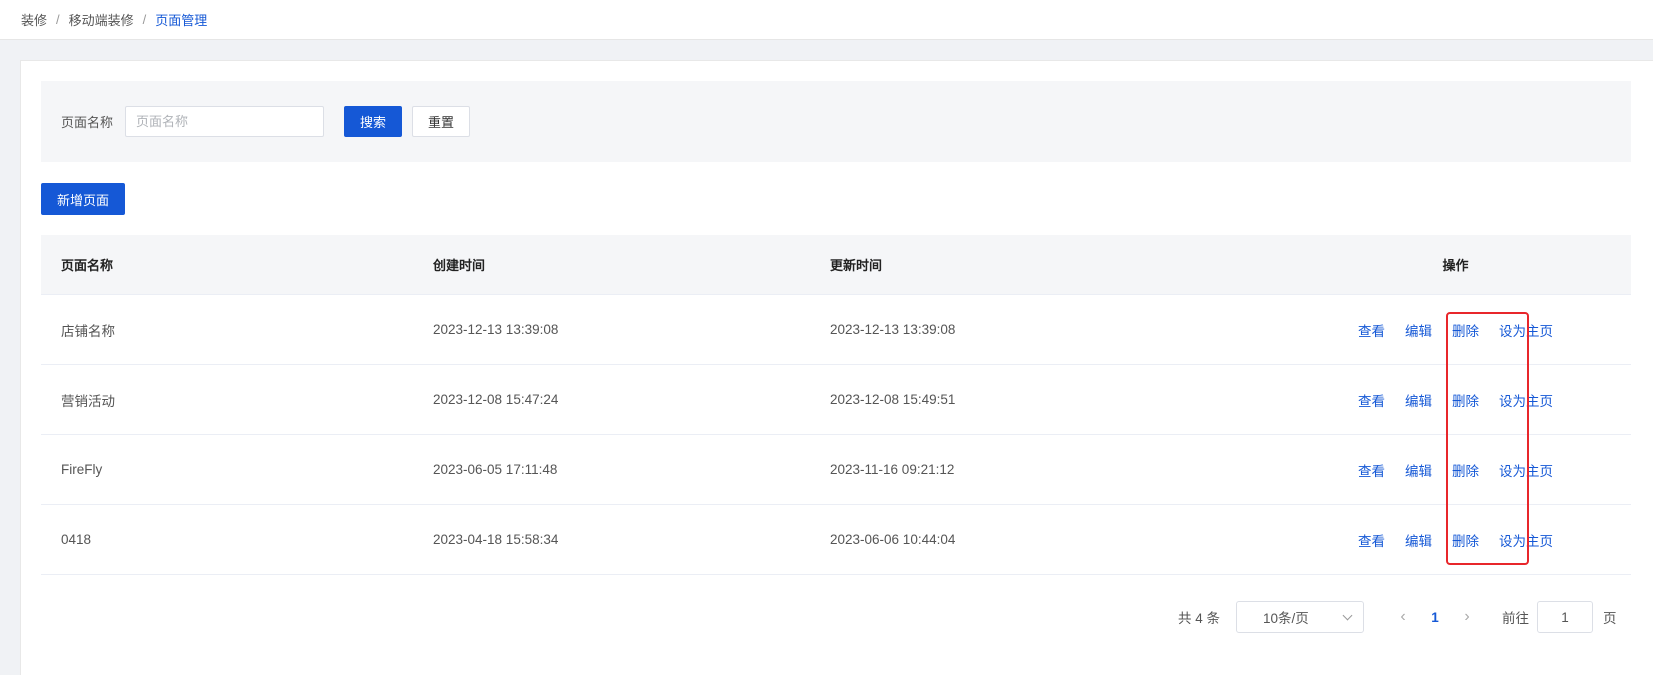 This screenshot has height=675, width=1653. What do you see at coordinates (225, 121) in the screenshot?
I see `search-input` at bounding box center [225, 121].